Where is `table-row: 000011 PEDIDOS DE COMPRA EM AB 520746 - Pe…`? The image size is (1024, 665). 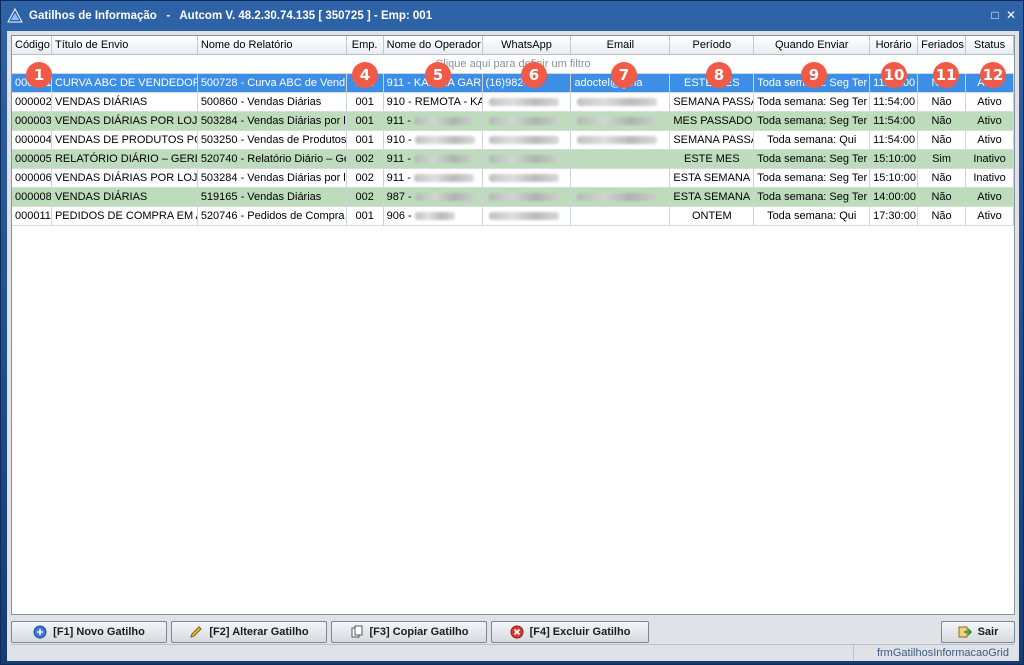 table-row: 000011 PEDIDOS DE COMPRA EM AB 520746 - Pe… is located at coordinates (513, 216).